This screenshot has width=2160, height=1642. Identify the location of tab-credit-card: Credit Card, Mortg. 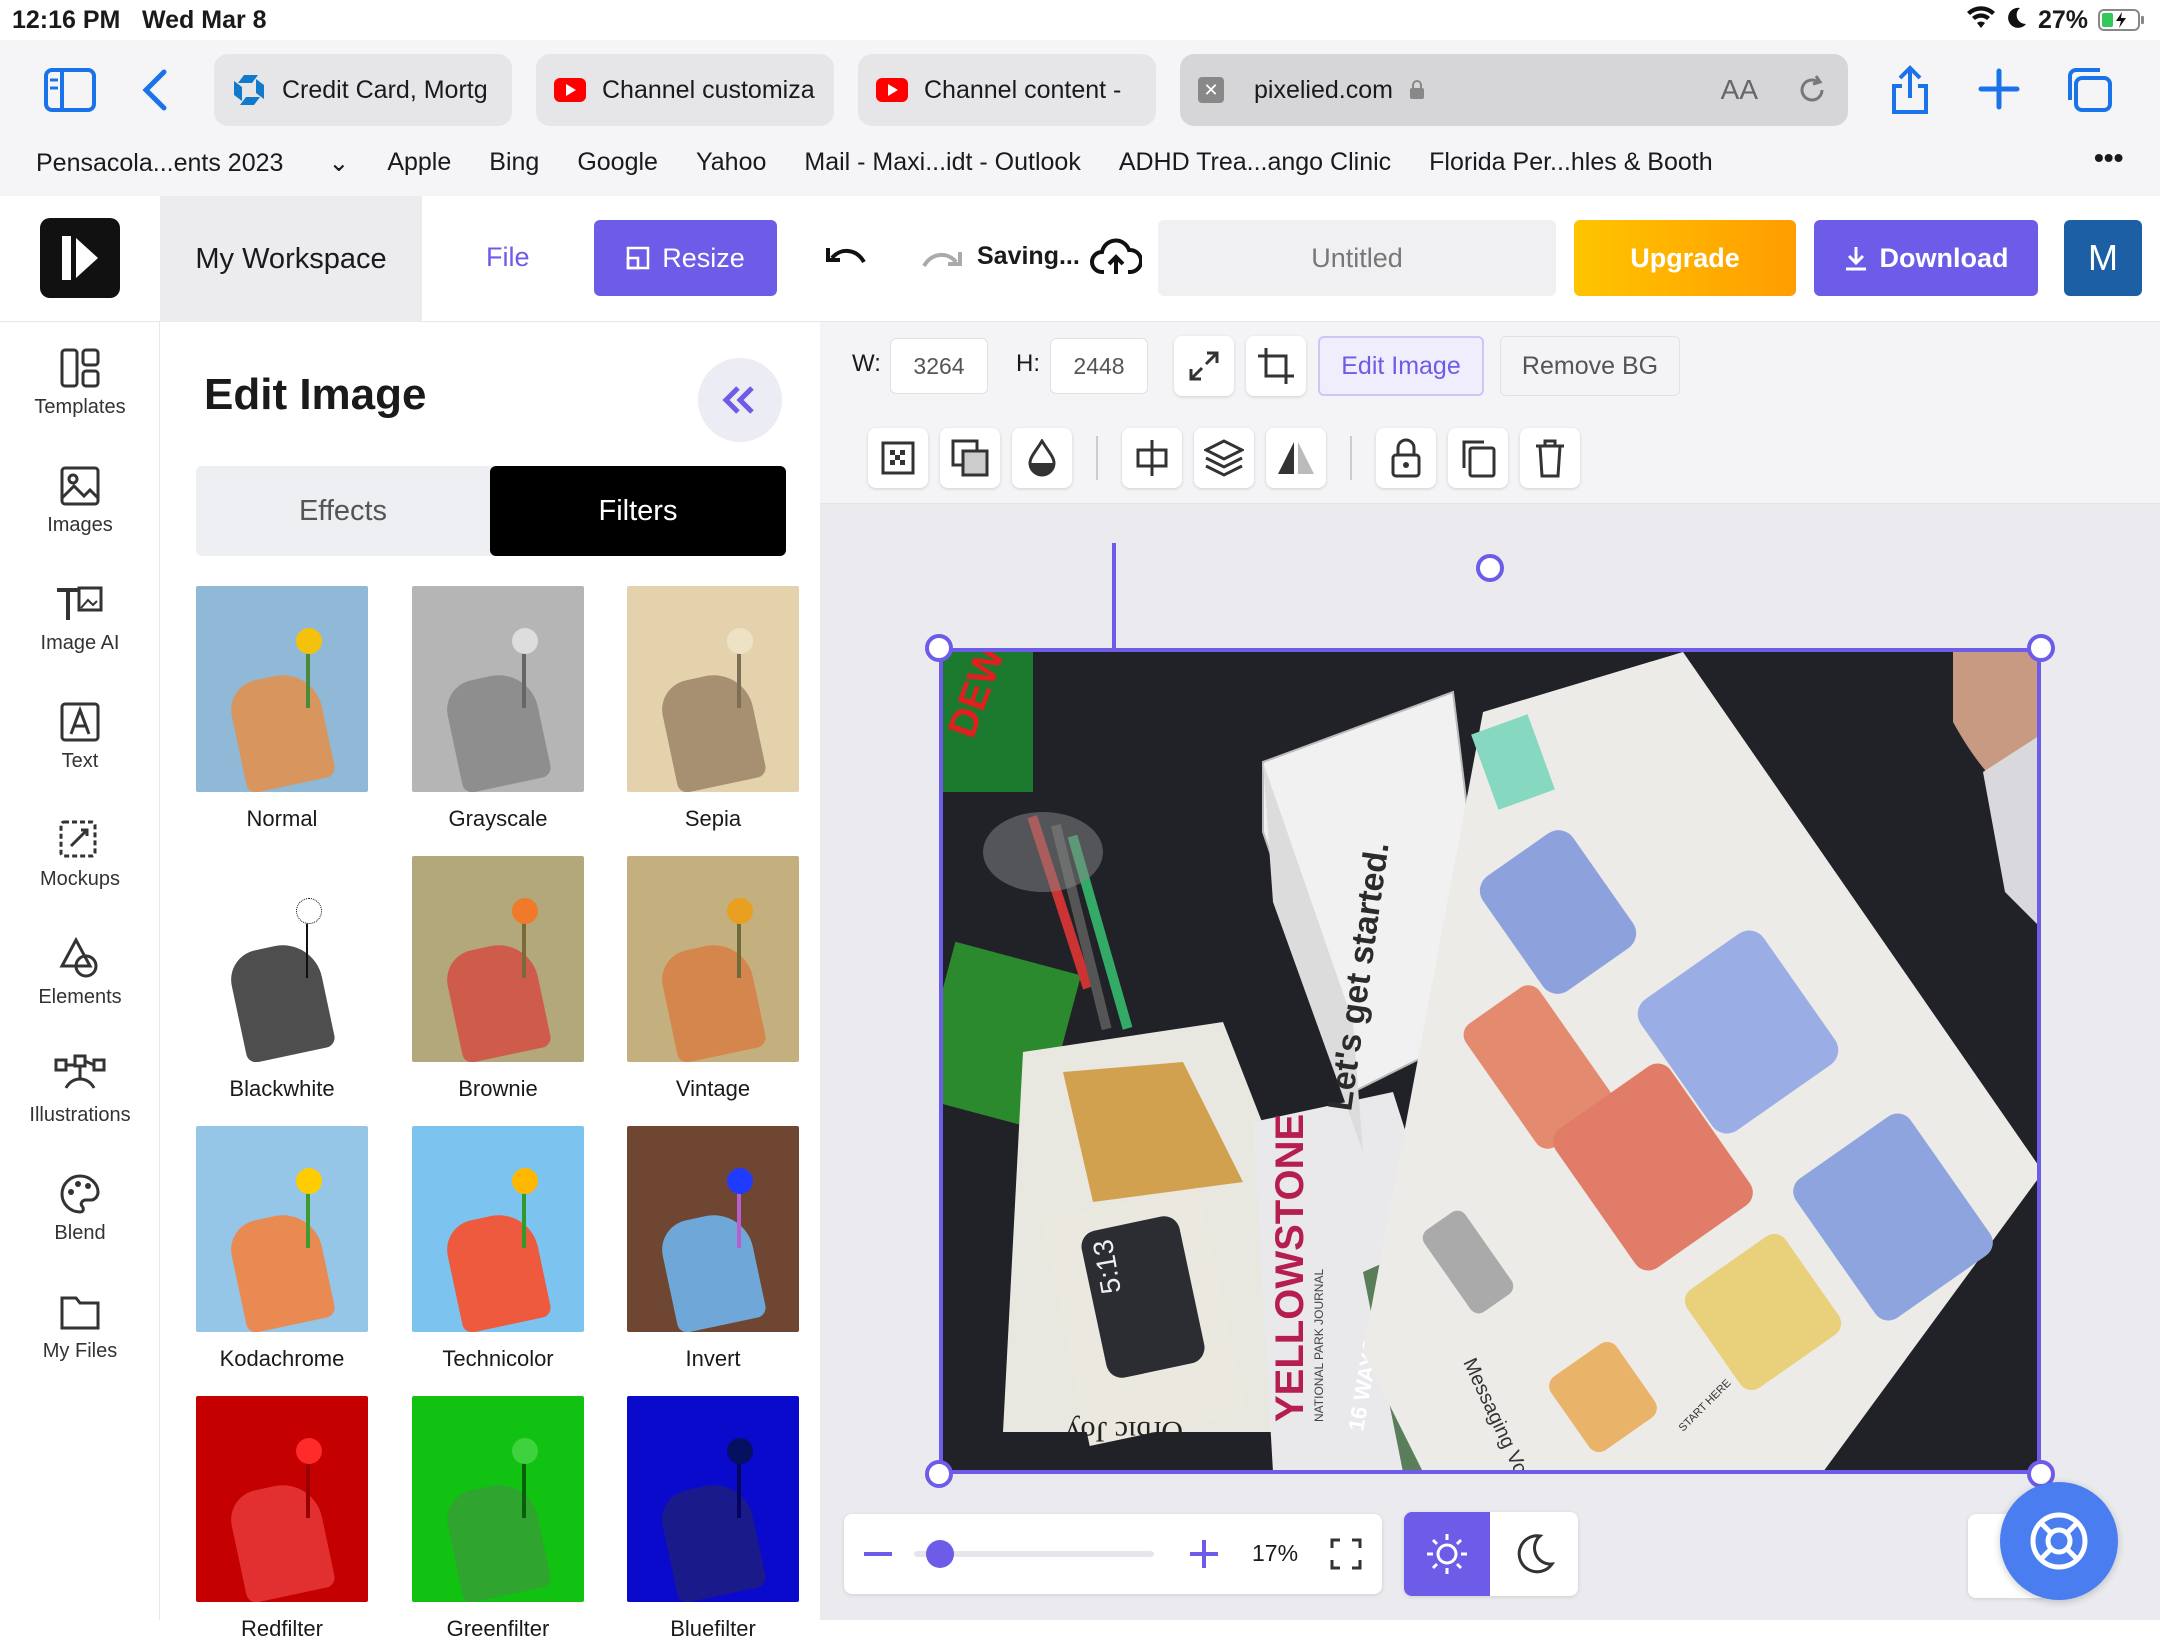
(363, 90).